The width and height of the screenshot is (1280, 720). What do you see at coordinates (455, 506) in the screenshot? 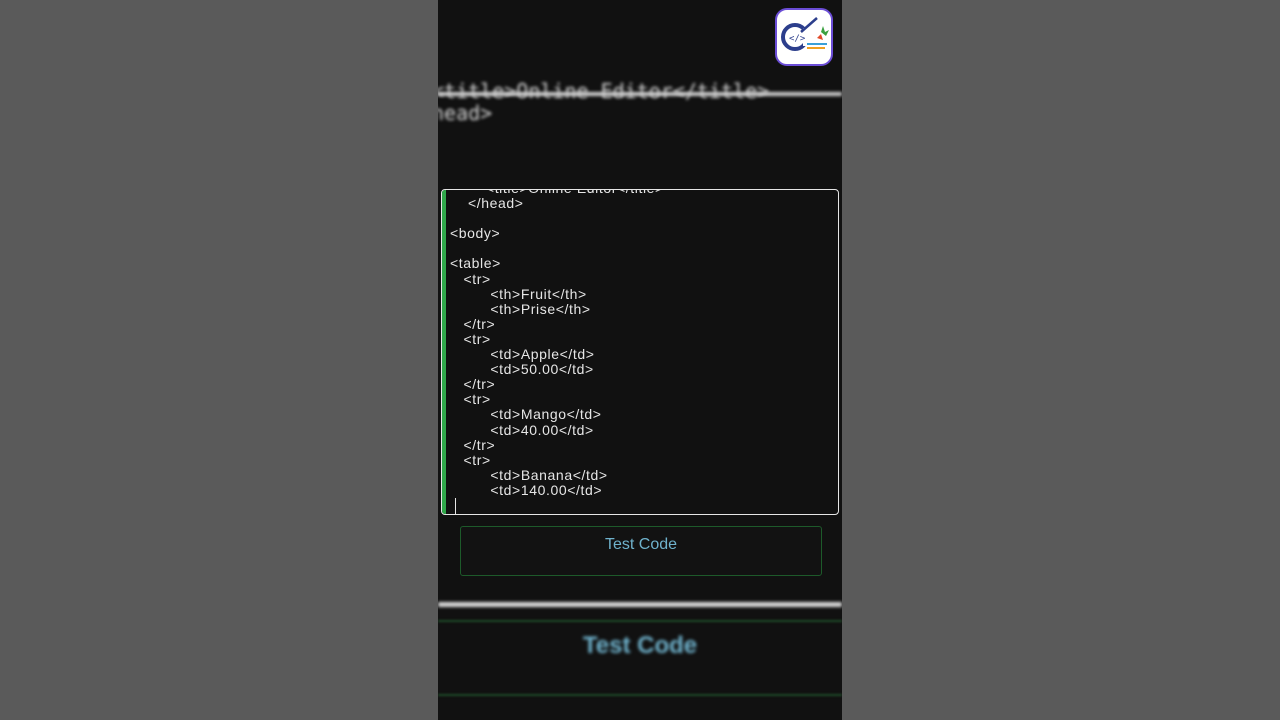
I see `text-caret` at bounding box center [455, 506].